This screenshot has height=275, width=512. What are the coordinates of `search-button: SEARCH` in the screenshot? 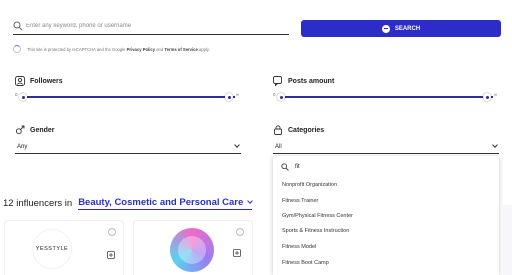 It's located at (401, 28).